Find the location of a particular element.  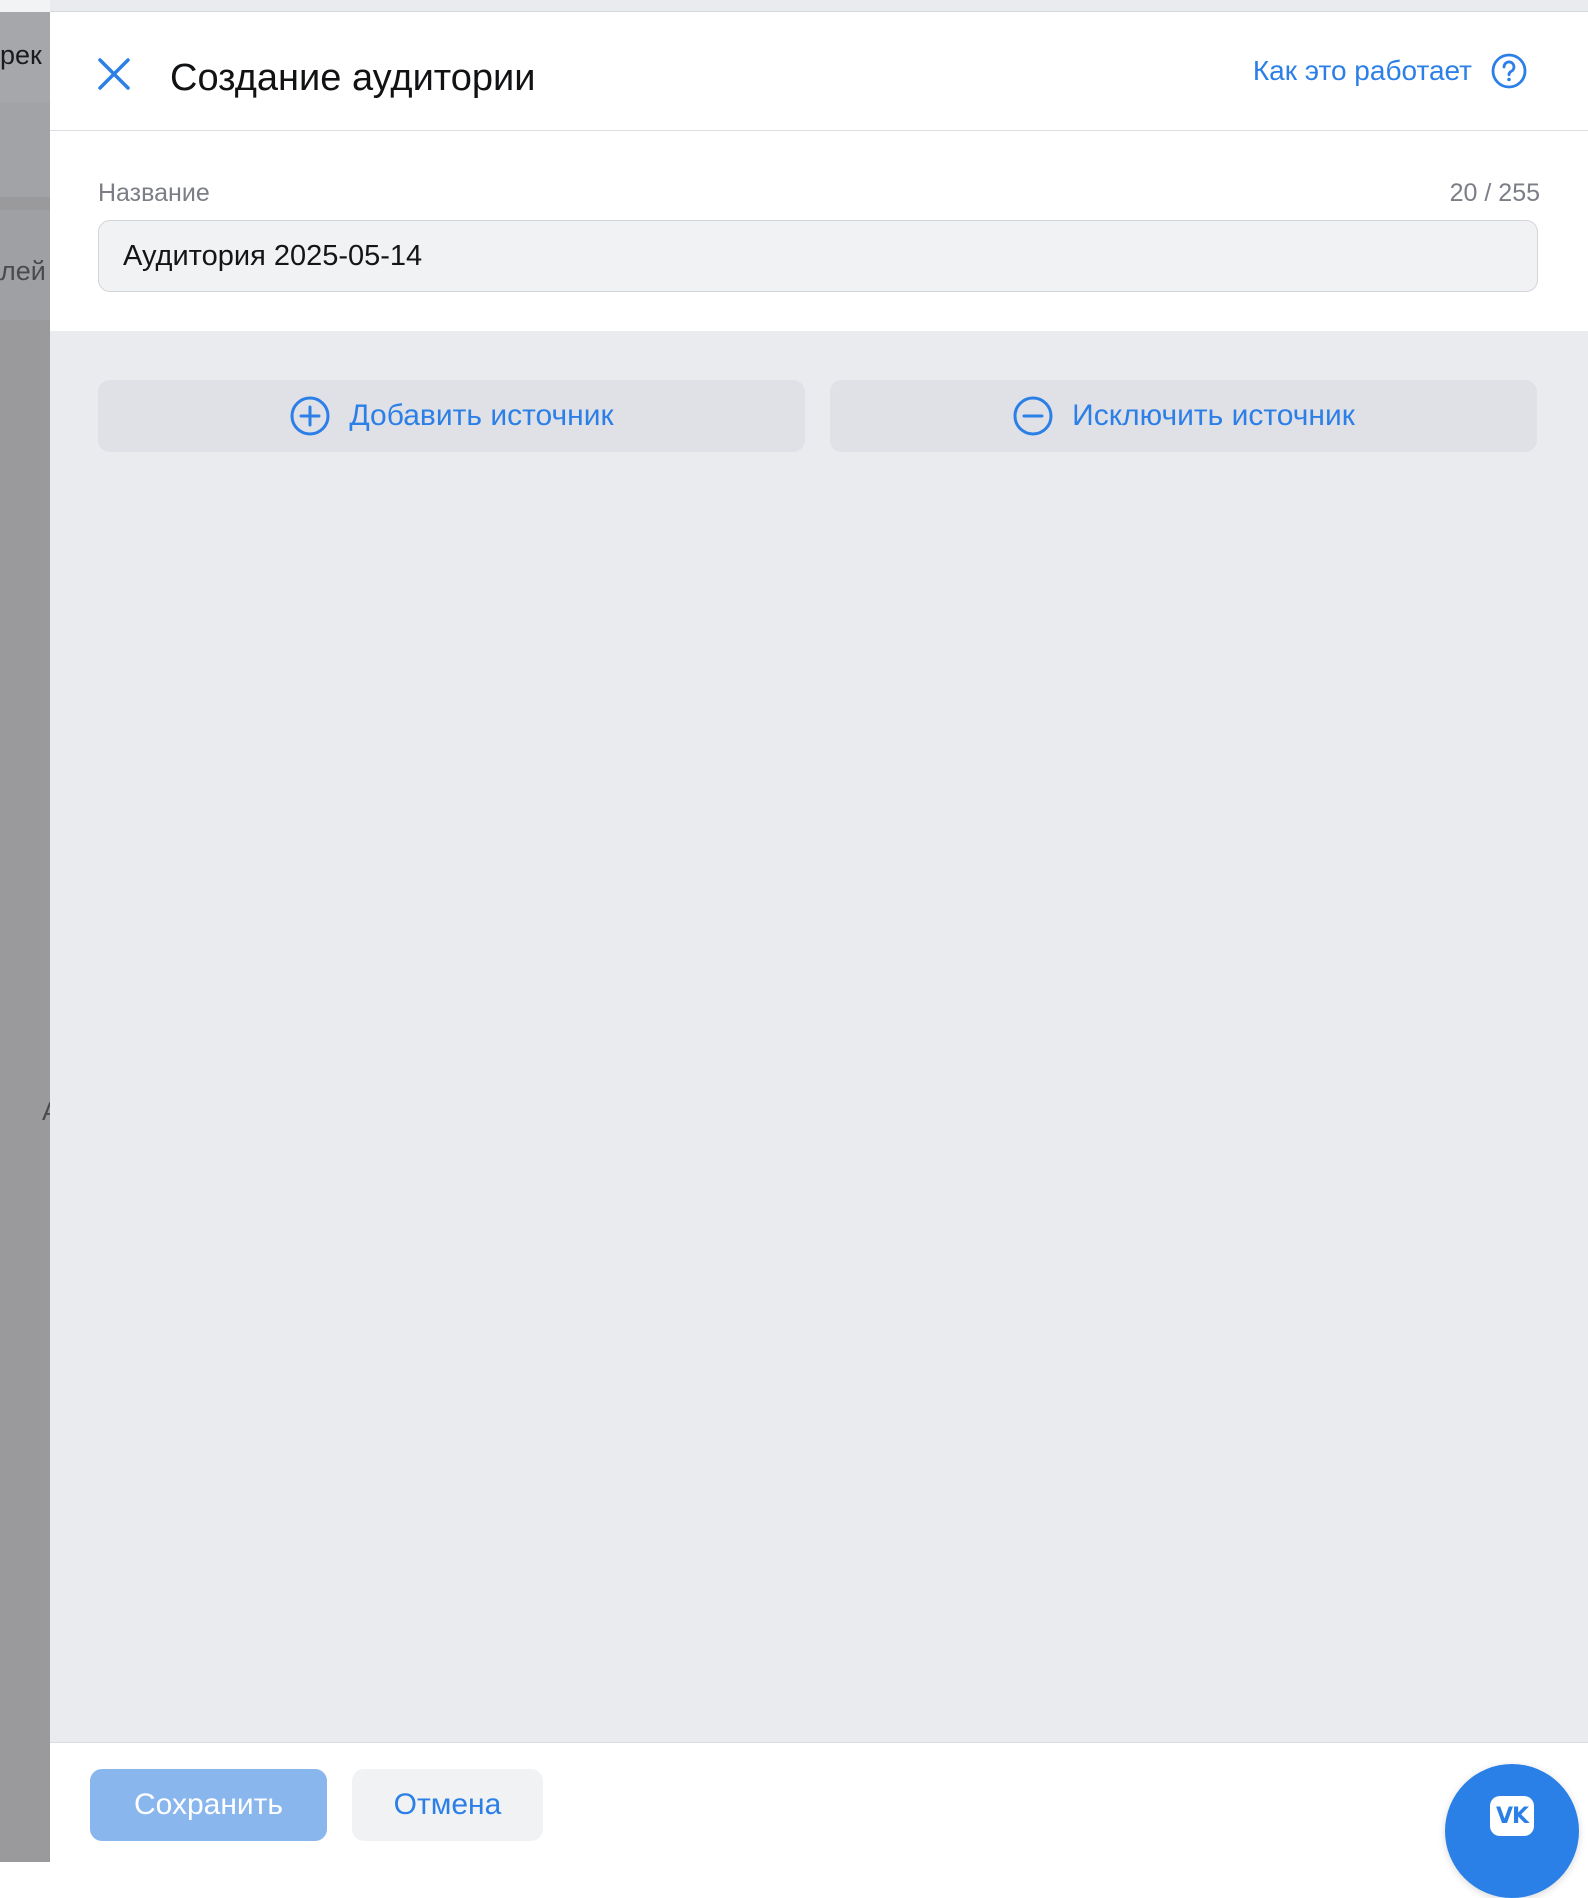

vk-chat-button: VK is located at coordinates (1512, 1831).